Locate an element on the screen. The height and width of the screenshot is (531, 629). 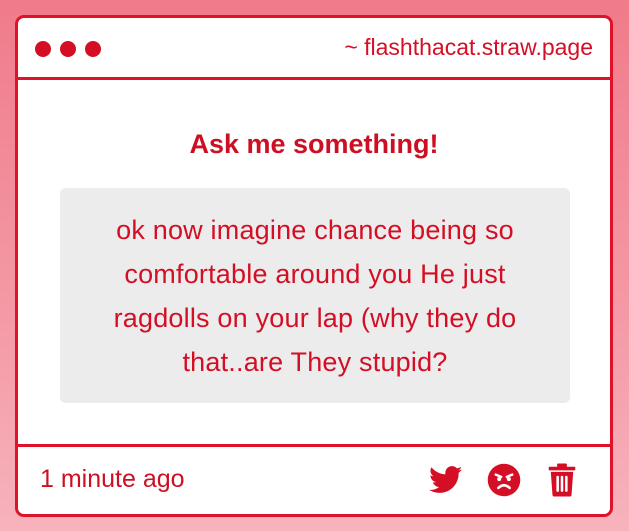
timestamp: 1 minute ago is located at coordinates (112, 479).